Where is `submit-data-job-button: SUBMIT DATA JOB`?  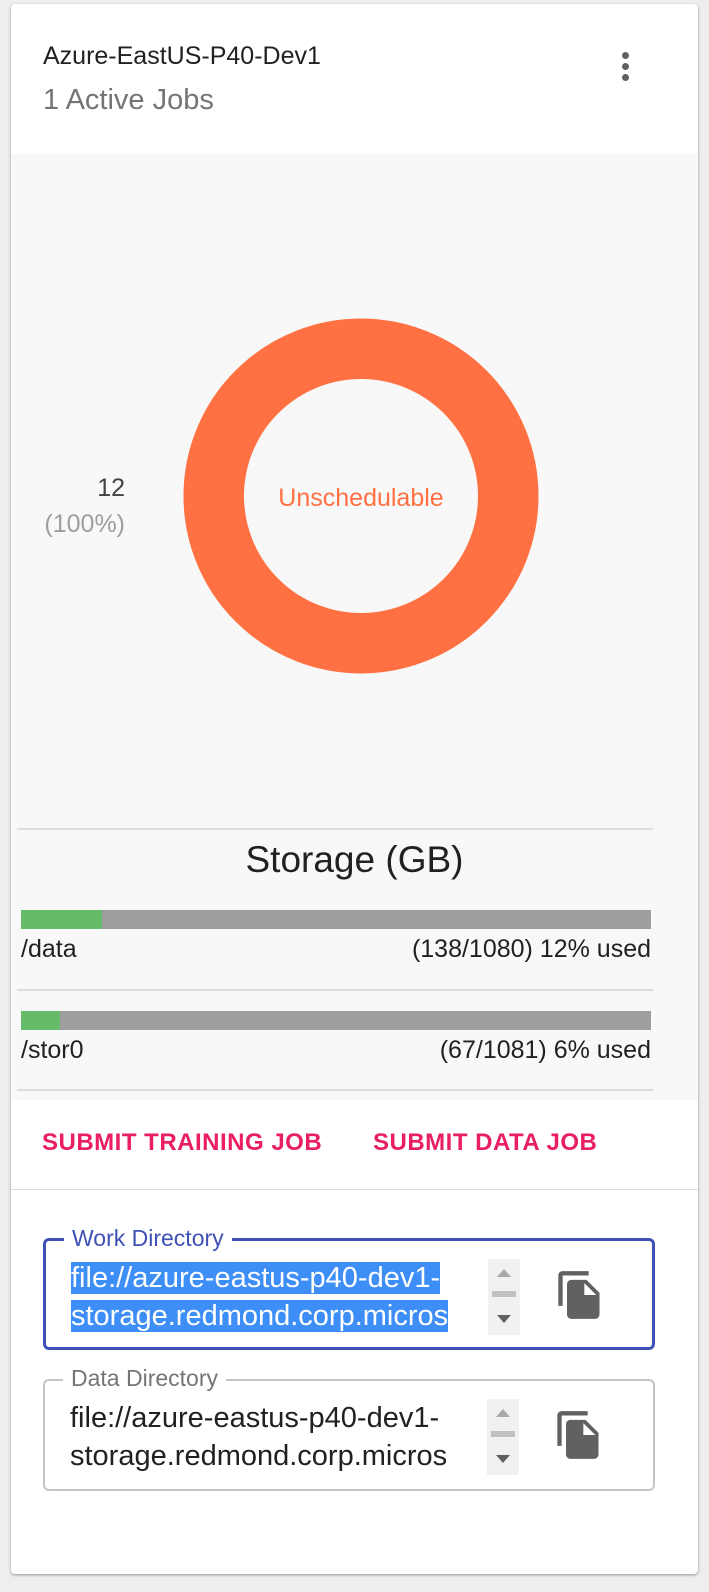 submit-data-job-button: SUBMIT DATA JOB is located at coordinates (485, 1143).